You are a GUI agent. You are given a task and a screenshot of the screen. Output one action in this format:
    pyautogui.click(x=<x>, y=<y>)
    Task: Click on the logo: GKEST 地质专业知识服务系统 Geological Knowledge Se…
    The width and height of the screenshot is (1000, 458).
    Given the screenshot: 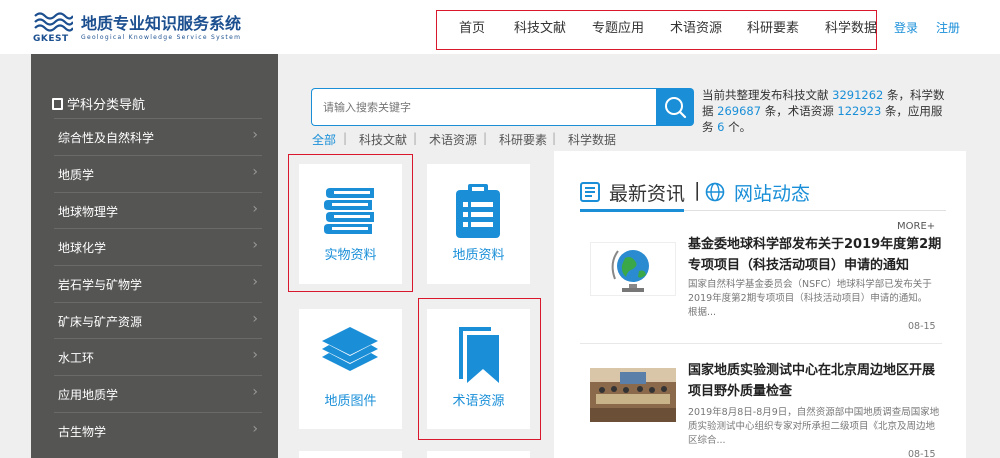 What is the action you would take?
    pyautogui.click(x=143, y=27)
    